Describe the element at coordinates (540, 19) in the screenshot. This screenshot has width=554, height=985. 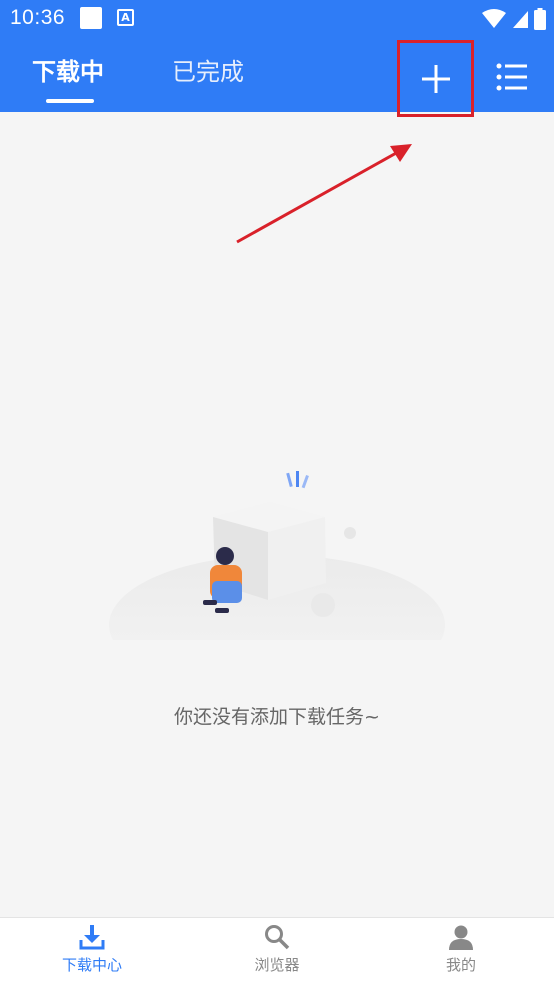
I see `battery-icon` at that location.